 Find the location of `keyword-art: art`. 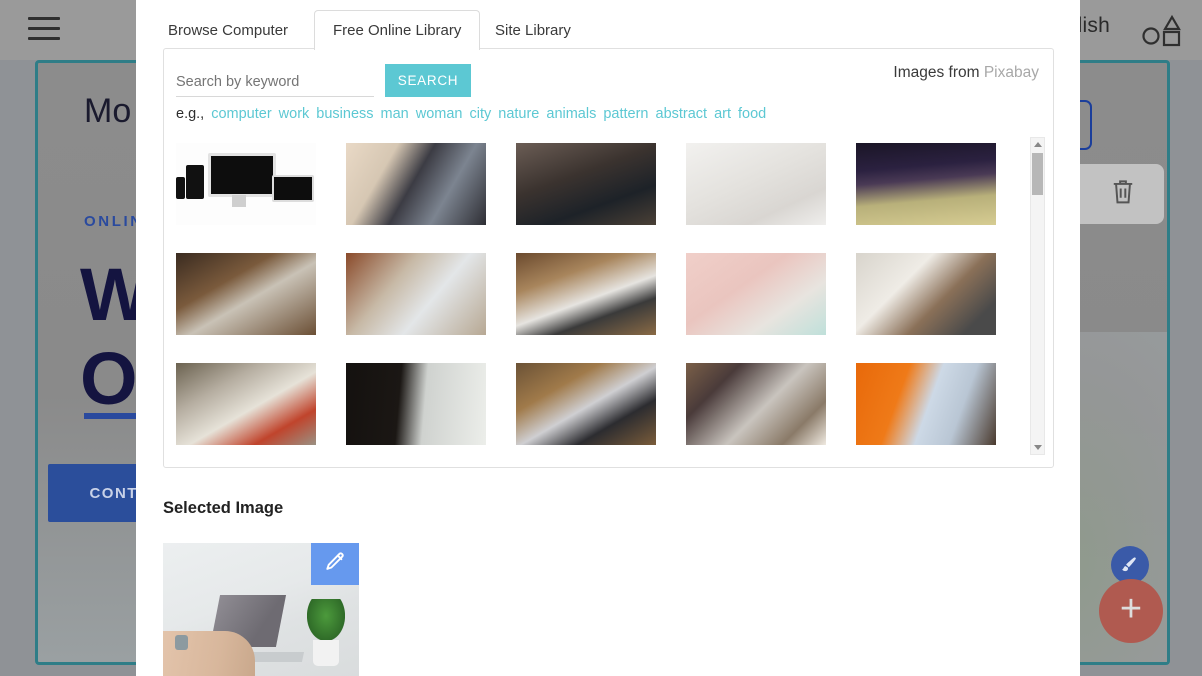

keyword-art: art is located at coordinates (722, 114).